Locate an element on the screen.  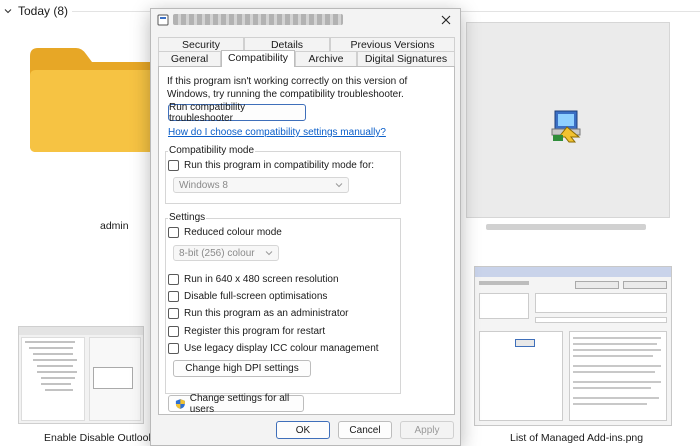
tab-compatibility: Compatibility is located at coordinates (258, 58).